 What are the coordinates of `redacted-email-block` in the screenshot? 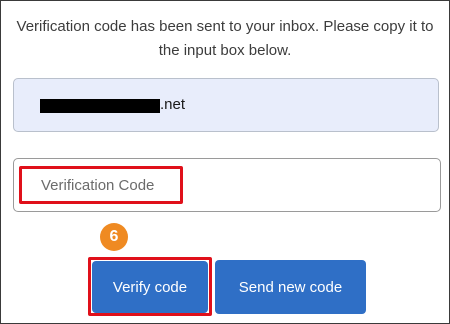 It's located at (100, 106).